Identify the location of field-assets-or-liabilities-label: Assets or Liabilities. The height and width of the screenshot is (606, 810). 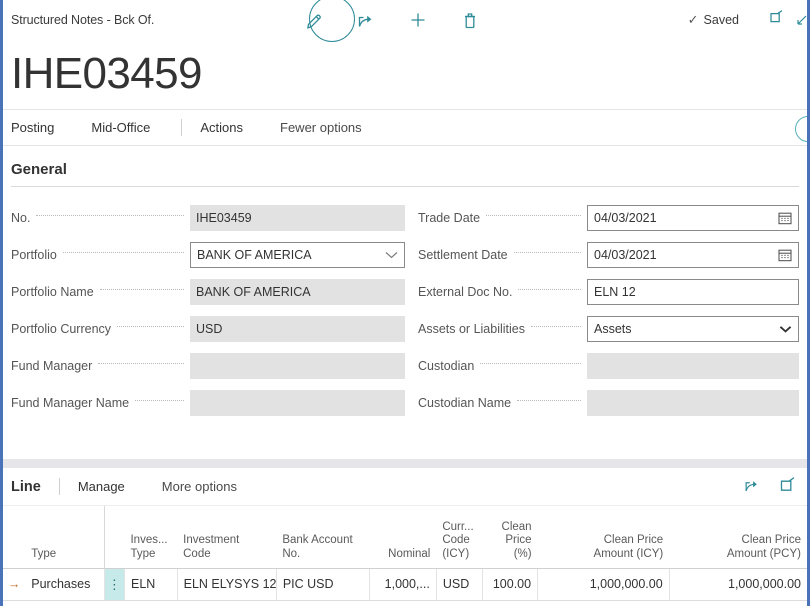
(471, 328).